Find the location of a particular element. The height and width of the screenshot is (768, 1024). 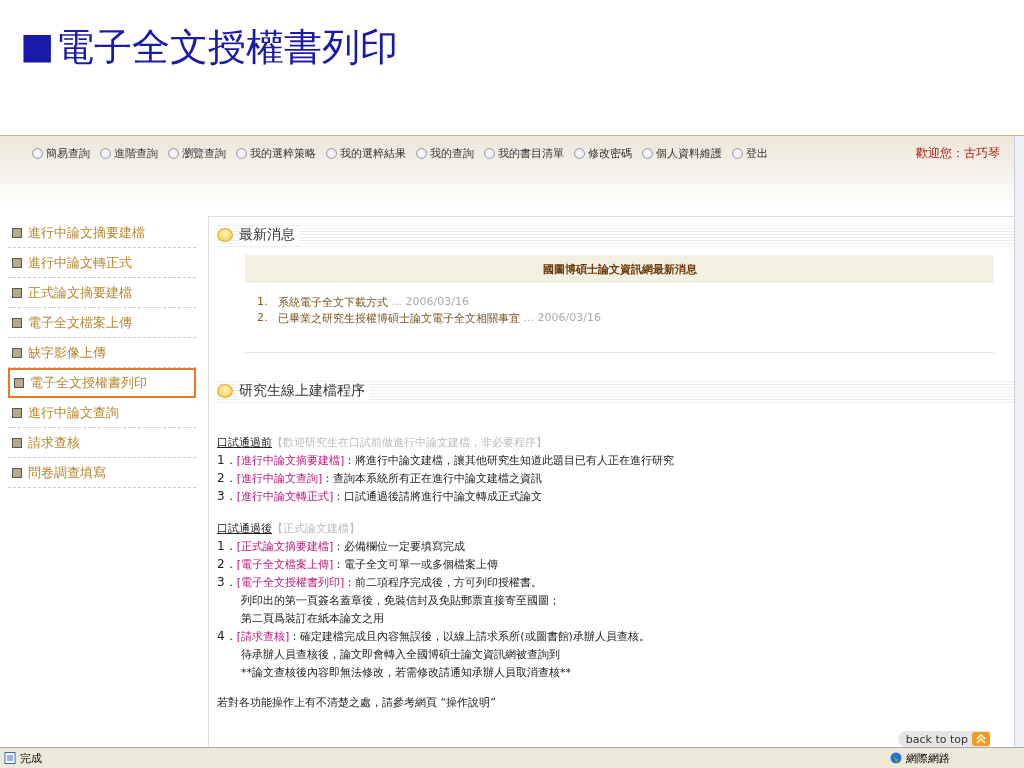

nav-link: 我的選粹策略 is located at coordinates (276, 153).